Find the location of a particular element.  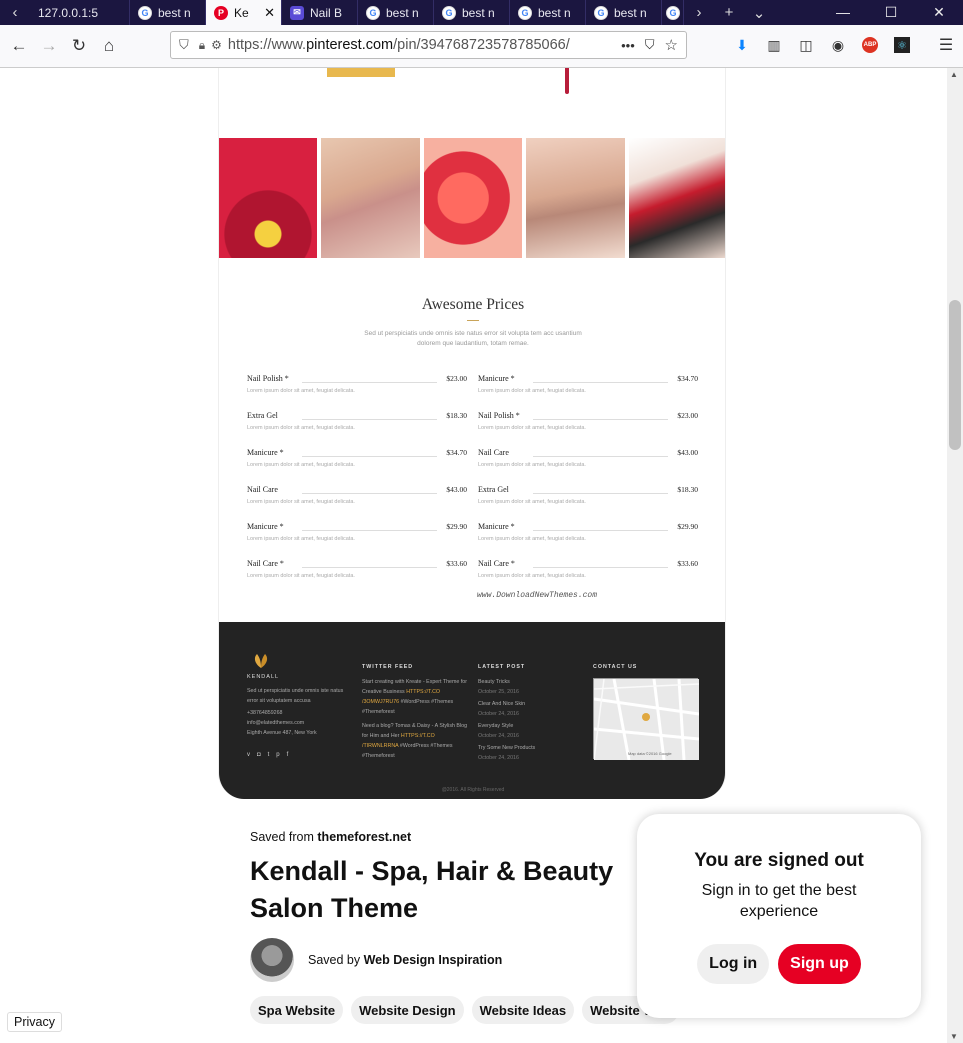

download-icon: ⬇ is located at coordinates (742, 45).